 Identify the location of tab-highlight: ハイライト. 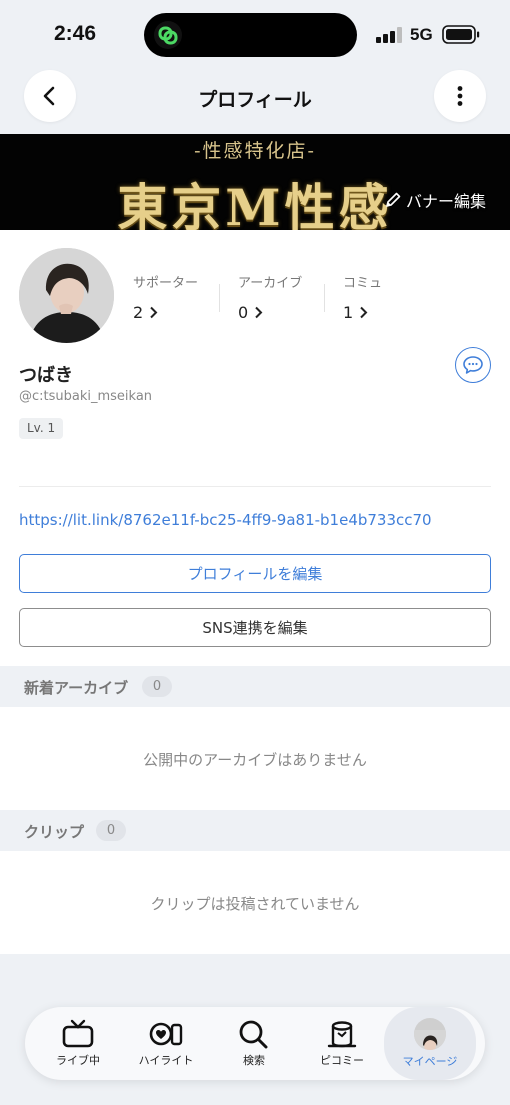
(166, 1043).